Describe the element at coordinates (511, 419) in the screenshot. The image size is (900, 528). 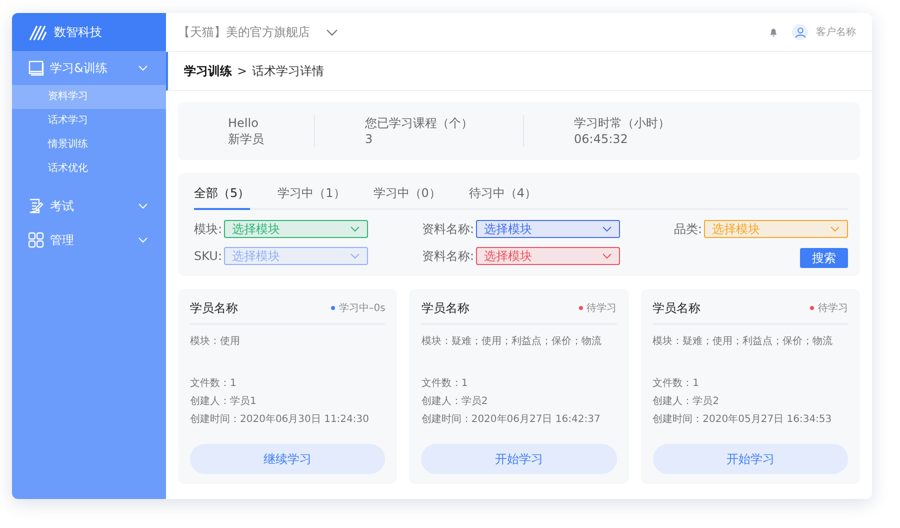
I see `created-time: 创建时间：2020年06月27日 16:42:37` at that location.